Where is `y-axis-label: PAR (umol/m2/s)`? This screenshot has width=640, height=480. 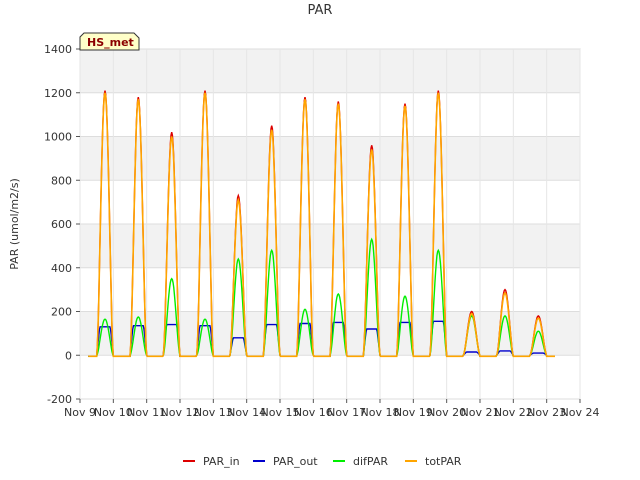
y-axis-label: PAR (umol/m2/s) is located at coordinates (14, 224).